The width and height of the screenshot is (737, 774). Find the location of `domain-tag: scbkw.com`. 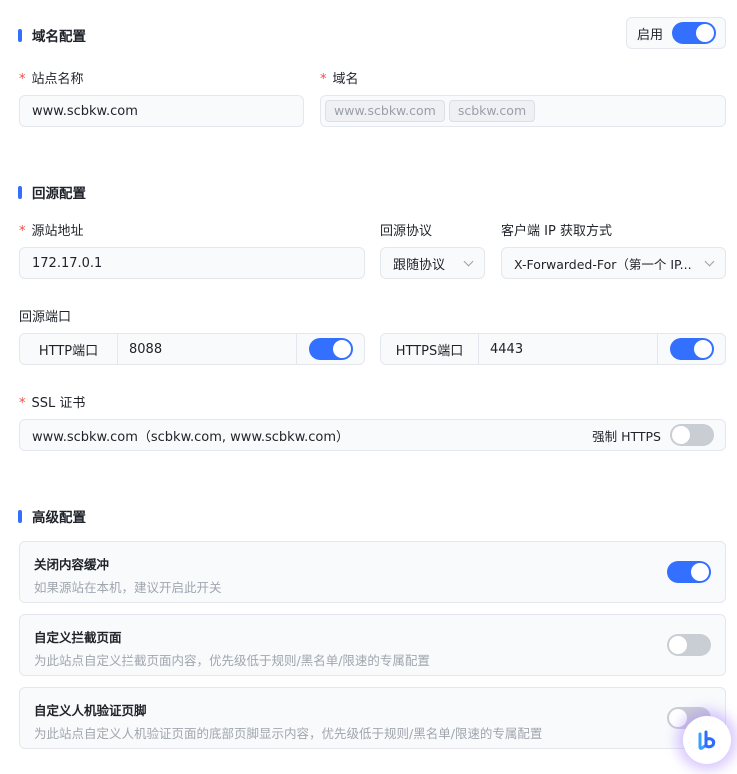

domain-tag: scbkw.com is located at coordinates (492, 111).